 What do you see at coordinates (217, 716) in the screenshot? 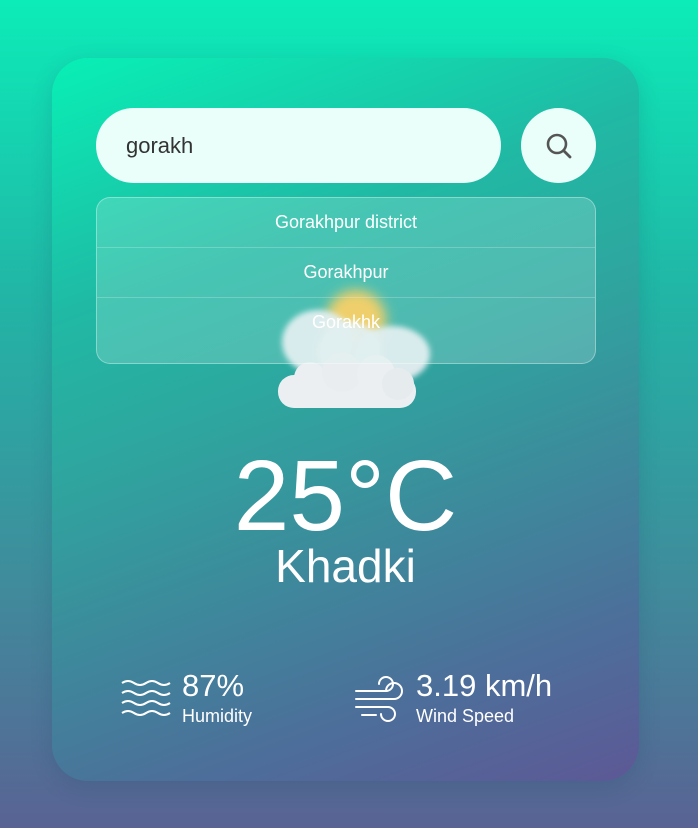
I see `humidity-label: Humidity` at bounding box center [217, 716].